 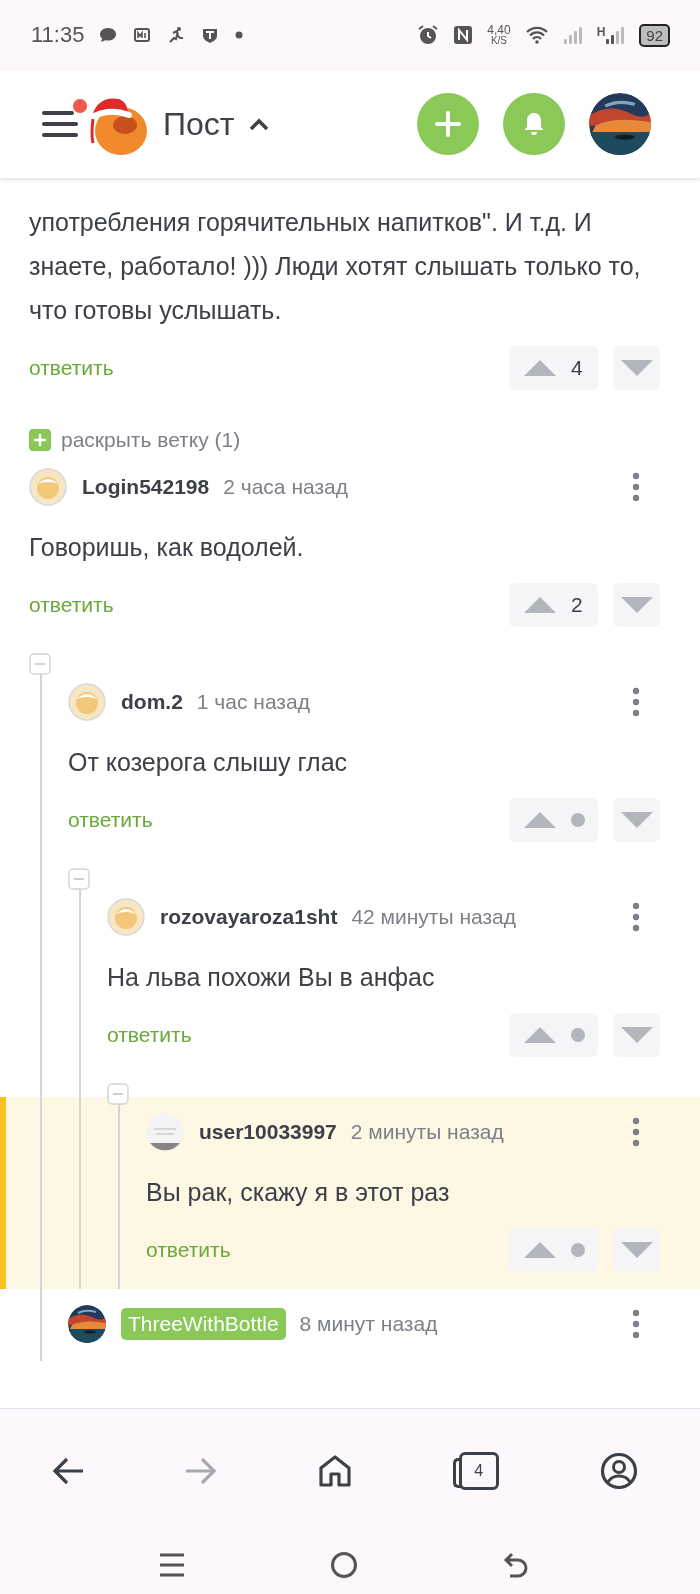 I want to click on wifi-icon, so click(x=536, y=35).